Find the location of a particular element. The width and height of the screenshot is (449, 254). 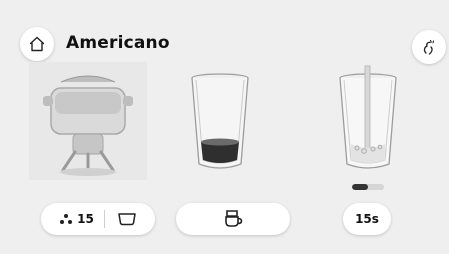

steam-icon is located at coordinates (429, 47).